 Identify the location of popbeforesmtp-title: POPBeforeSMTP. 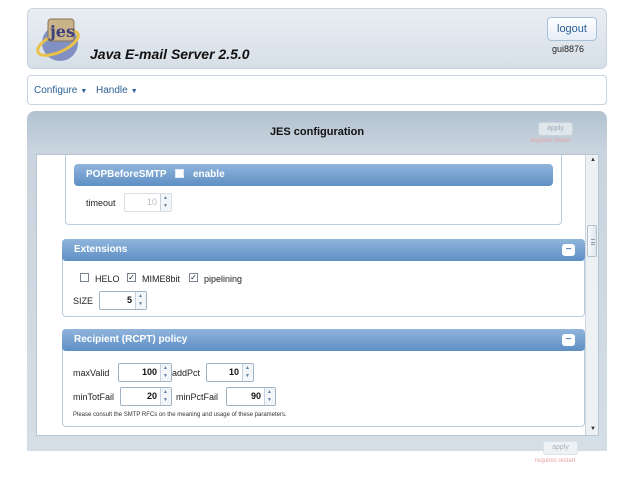
(126, 174).